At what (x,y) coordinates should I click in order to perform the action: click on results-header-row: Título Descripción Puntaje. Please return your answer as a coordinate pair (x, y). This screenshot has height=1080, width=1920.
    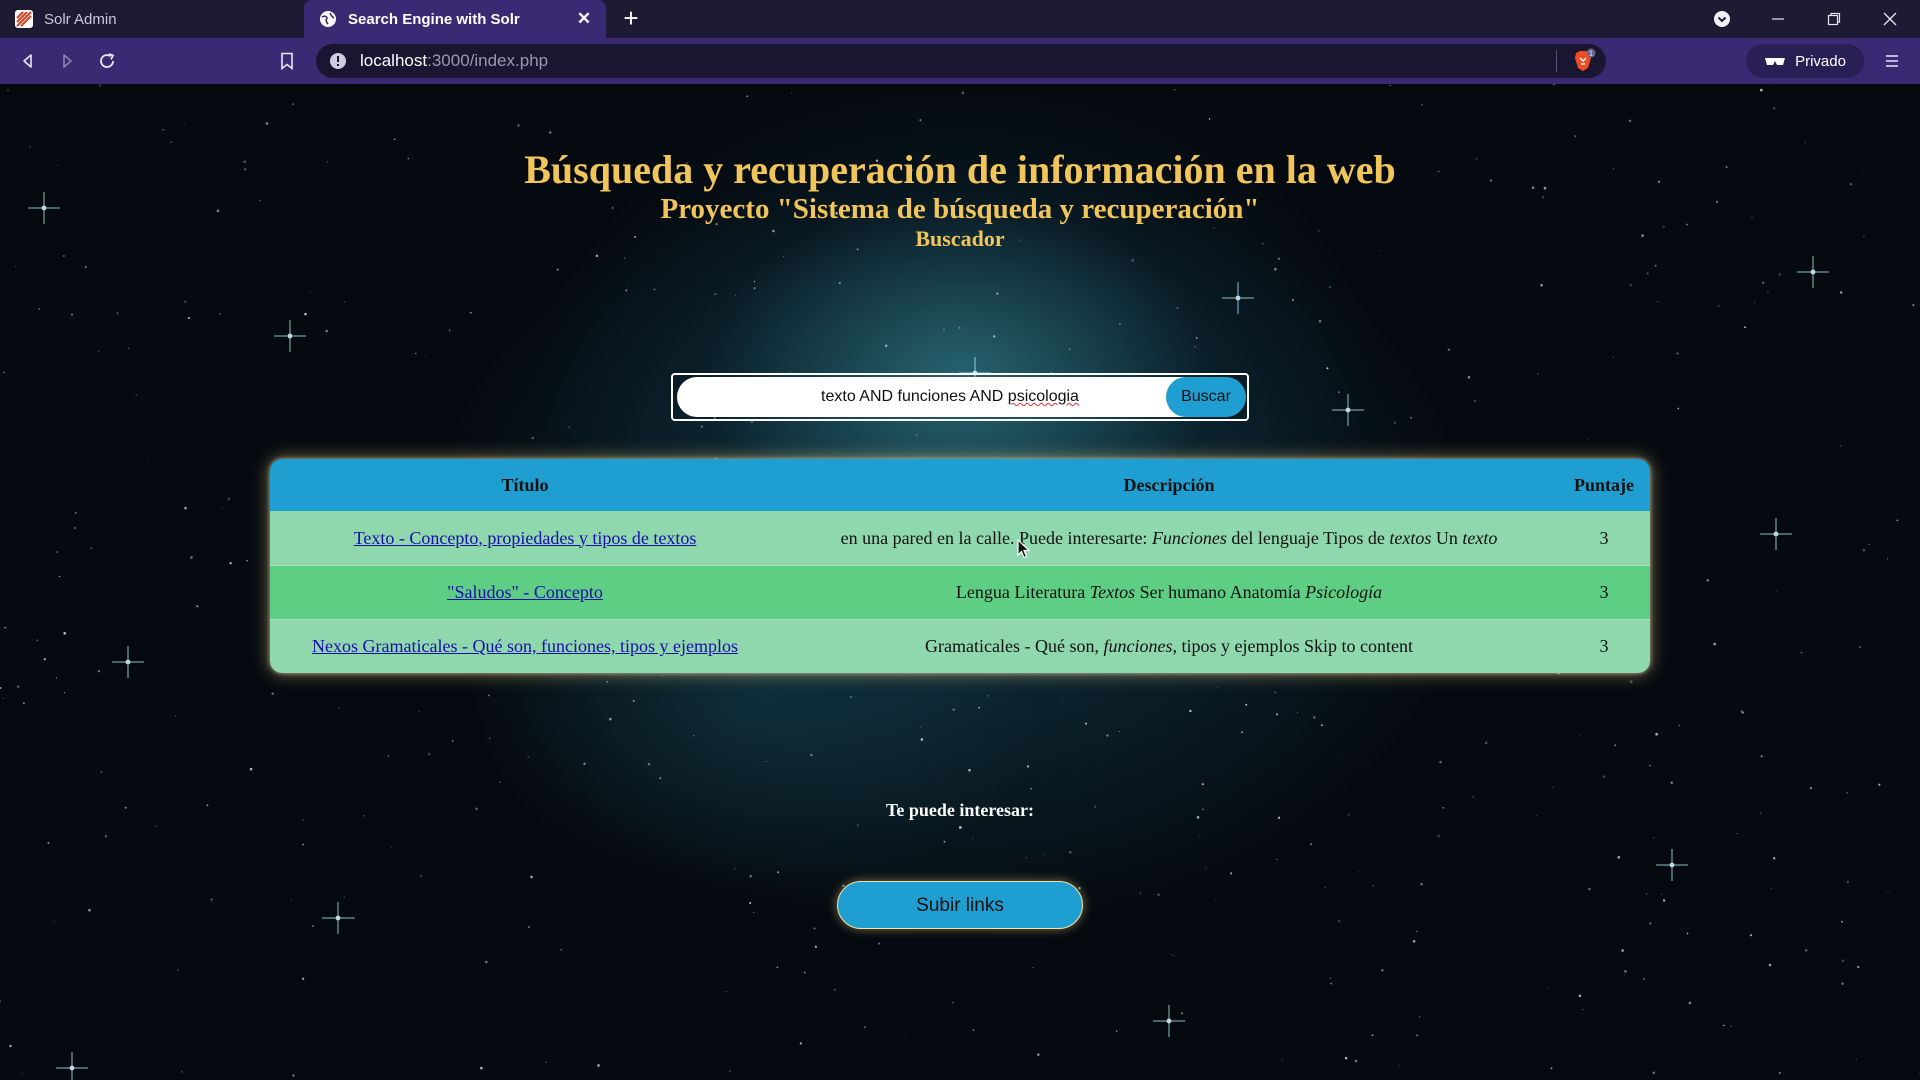
    Looking at the image, I should click on (960, 485).